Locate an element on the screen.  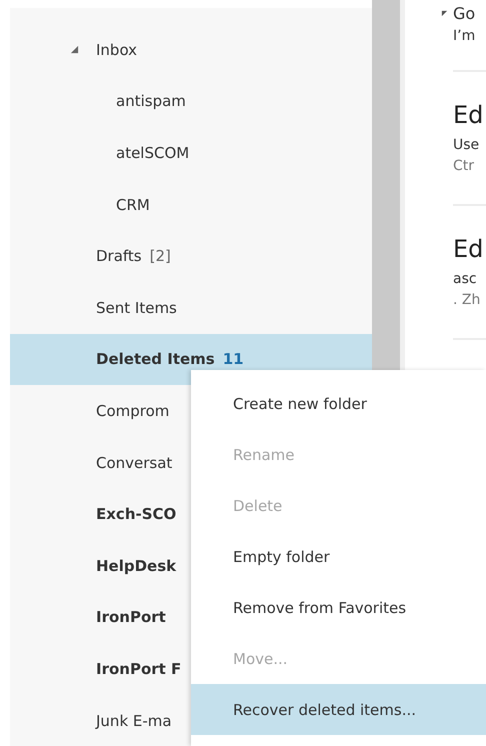
message-subject: asc is located at coordinates (465, 279).